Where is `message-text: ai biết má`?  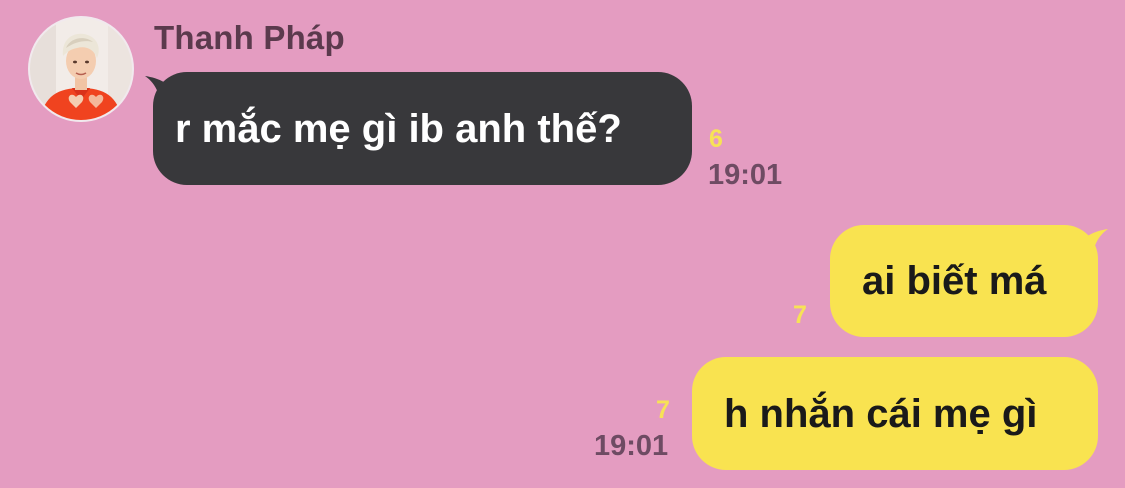 message-text: ai biết má is located at coordinates (954, 281).